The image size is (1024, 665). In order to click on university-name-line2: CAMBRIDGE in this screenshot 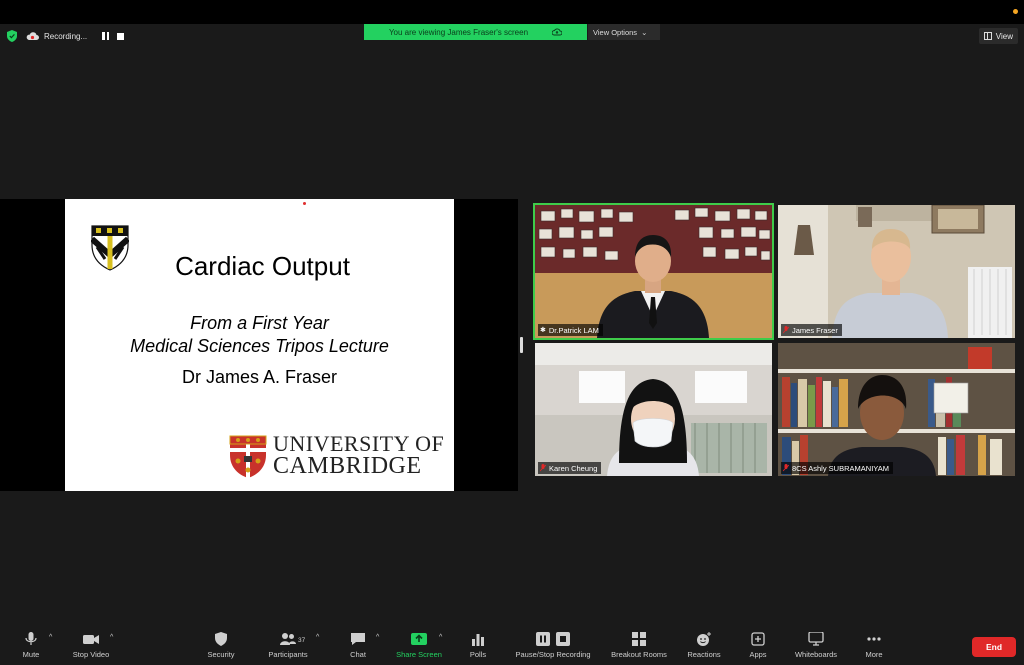, I will do `click(347, 466)`.